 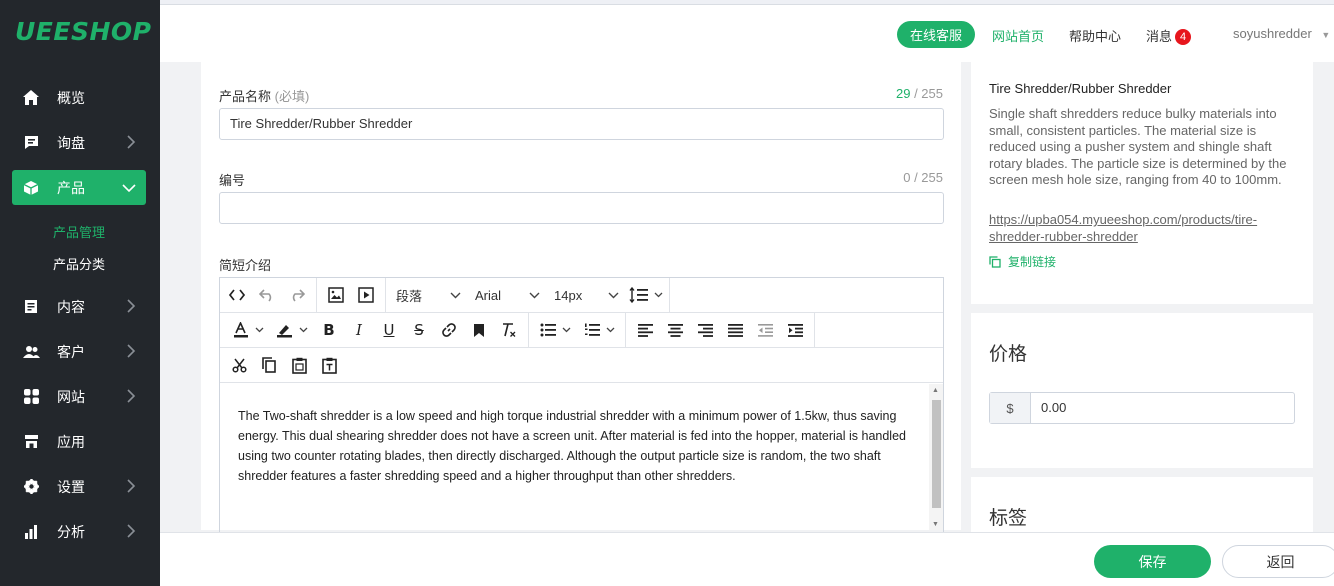 I want to click on clear-formatting-icon, so click(x=509, y=330).